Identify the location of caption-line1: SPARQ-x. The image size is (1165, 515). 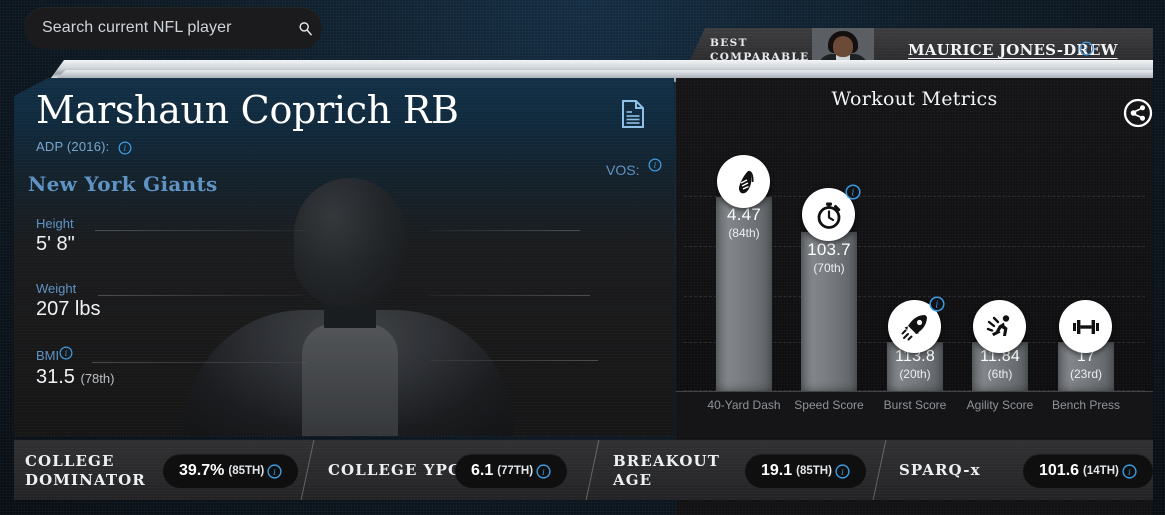
(940, 470).